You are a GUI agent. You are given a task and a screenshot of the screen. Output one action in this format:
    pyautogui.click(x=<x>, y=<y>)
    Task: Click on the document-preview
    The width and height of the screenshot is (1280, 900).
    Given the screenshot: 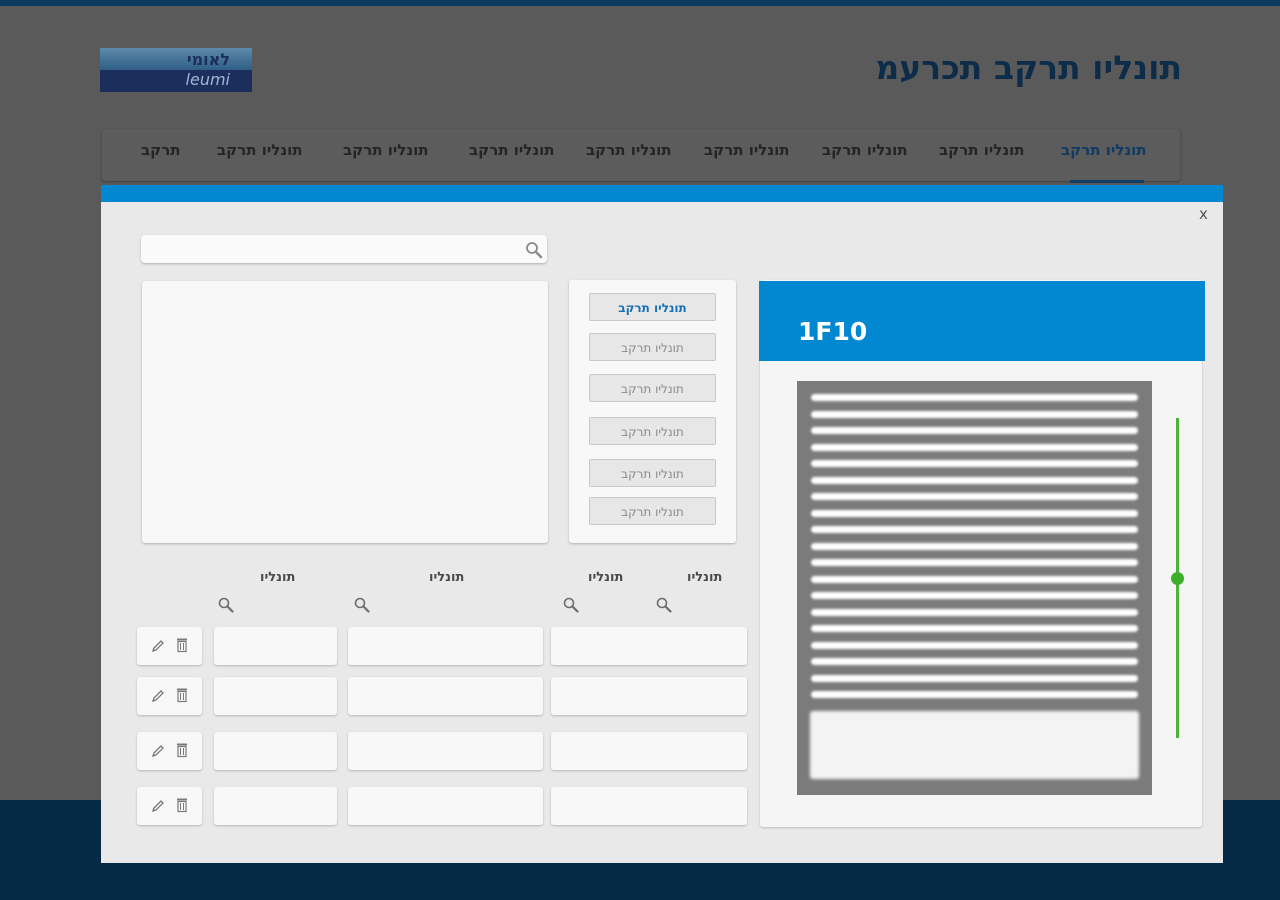 What is the action you would take?
    pyautogui.click(x=974, y=588)
    